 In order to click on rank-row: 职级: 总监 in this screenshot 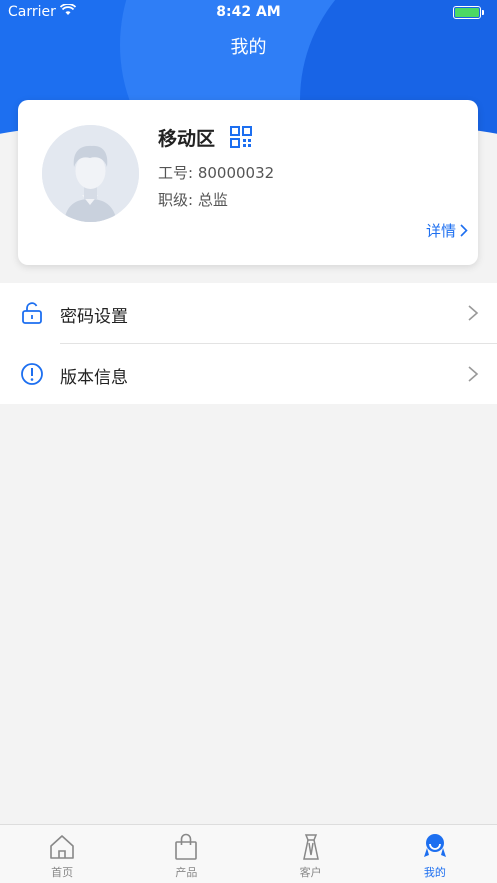, I will do `click(193, 199)`.